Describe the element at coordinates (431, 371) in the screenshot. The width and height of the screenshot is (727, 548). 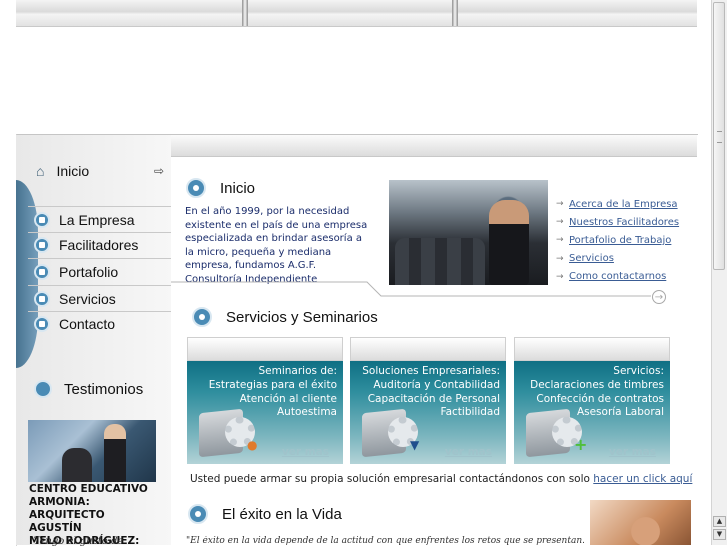
I see `card-line: Soluciones Empresariales:` at that location.